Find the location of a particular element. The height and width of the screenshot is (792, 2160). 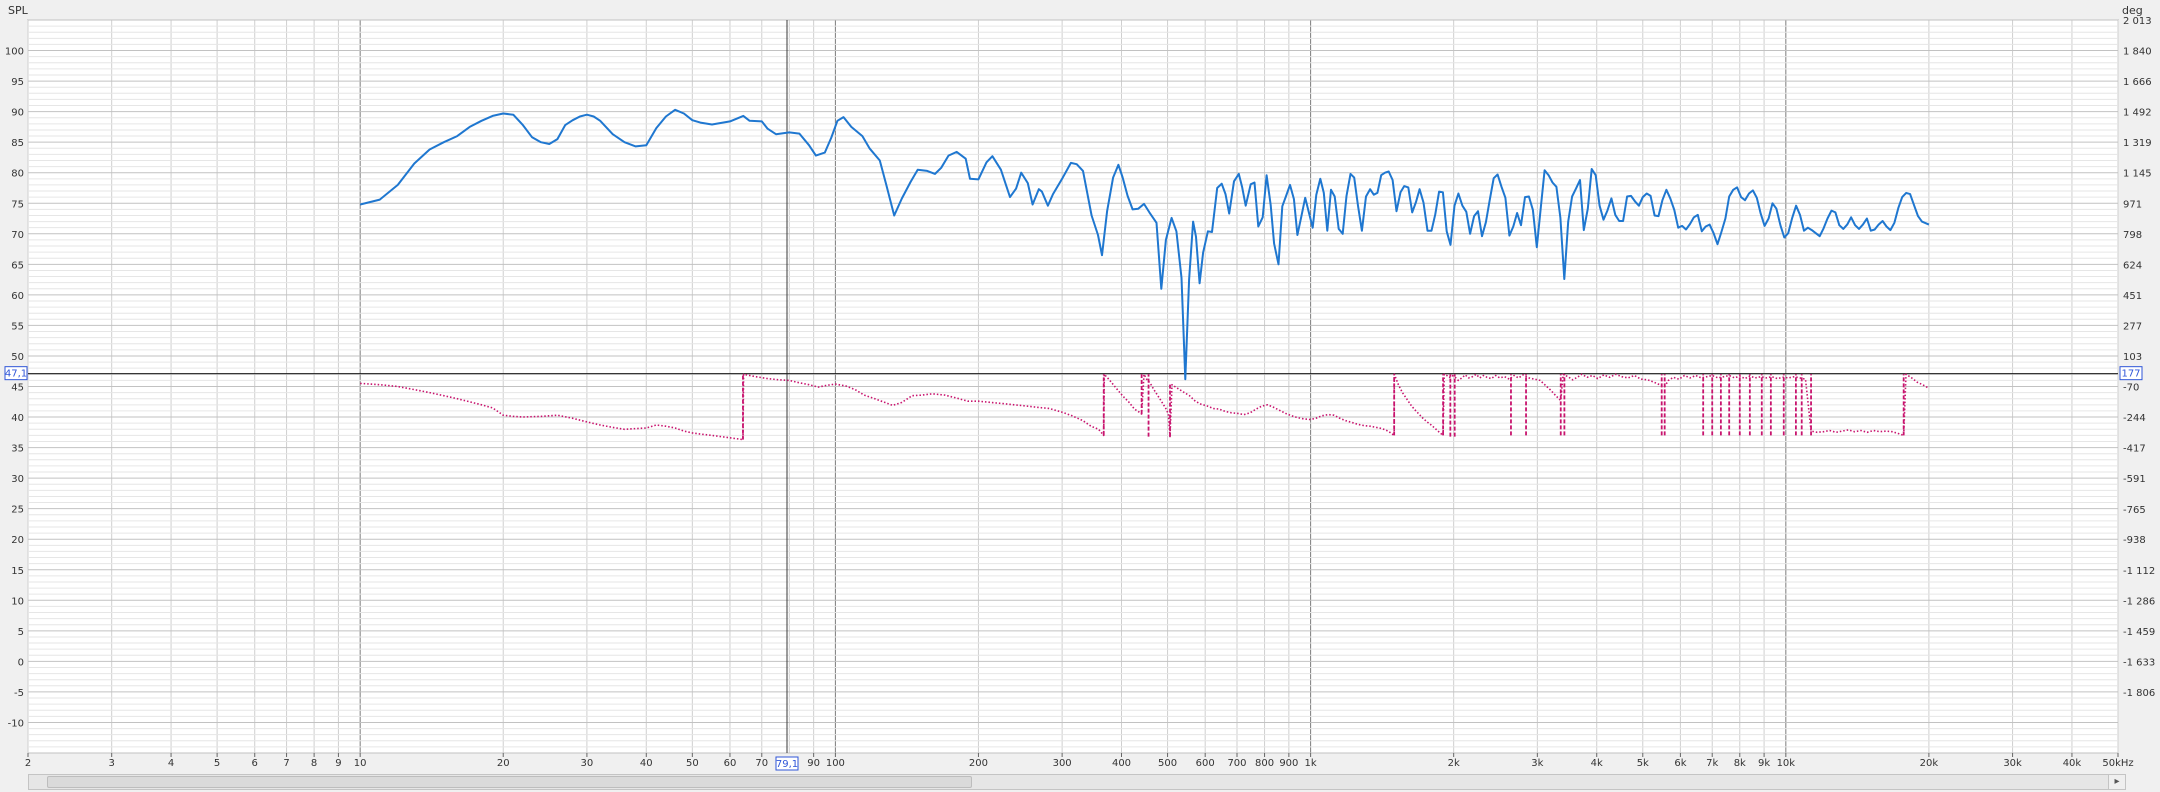

x-tick-label: 800 is located at coordinates (1264, 763).